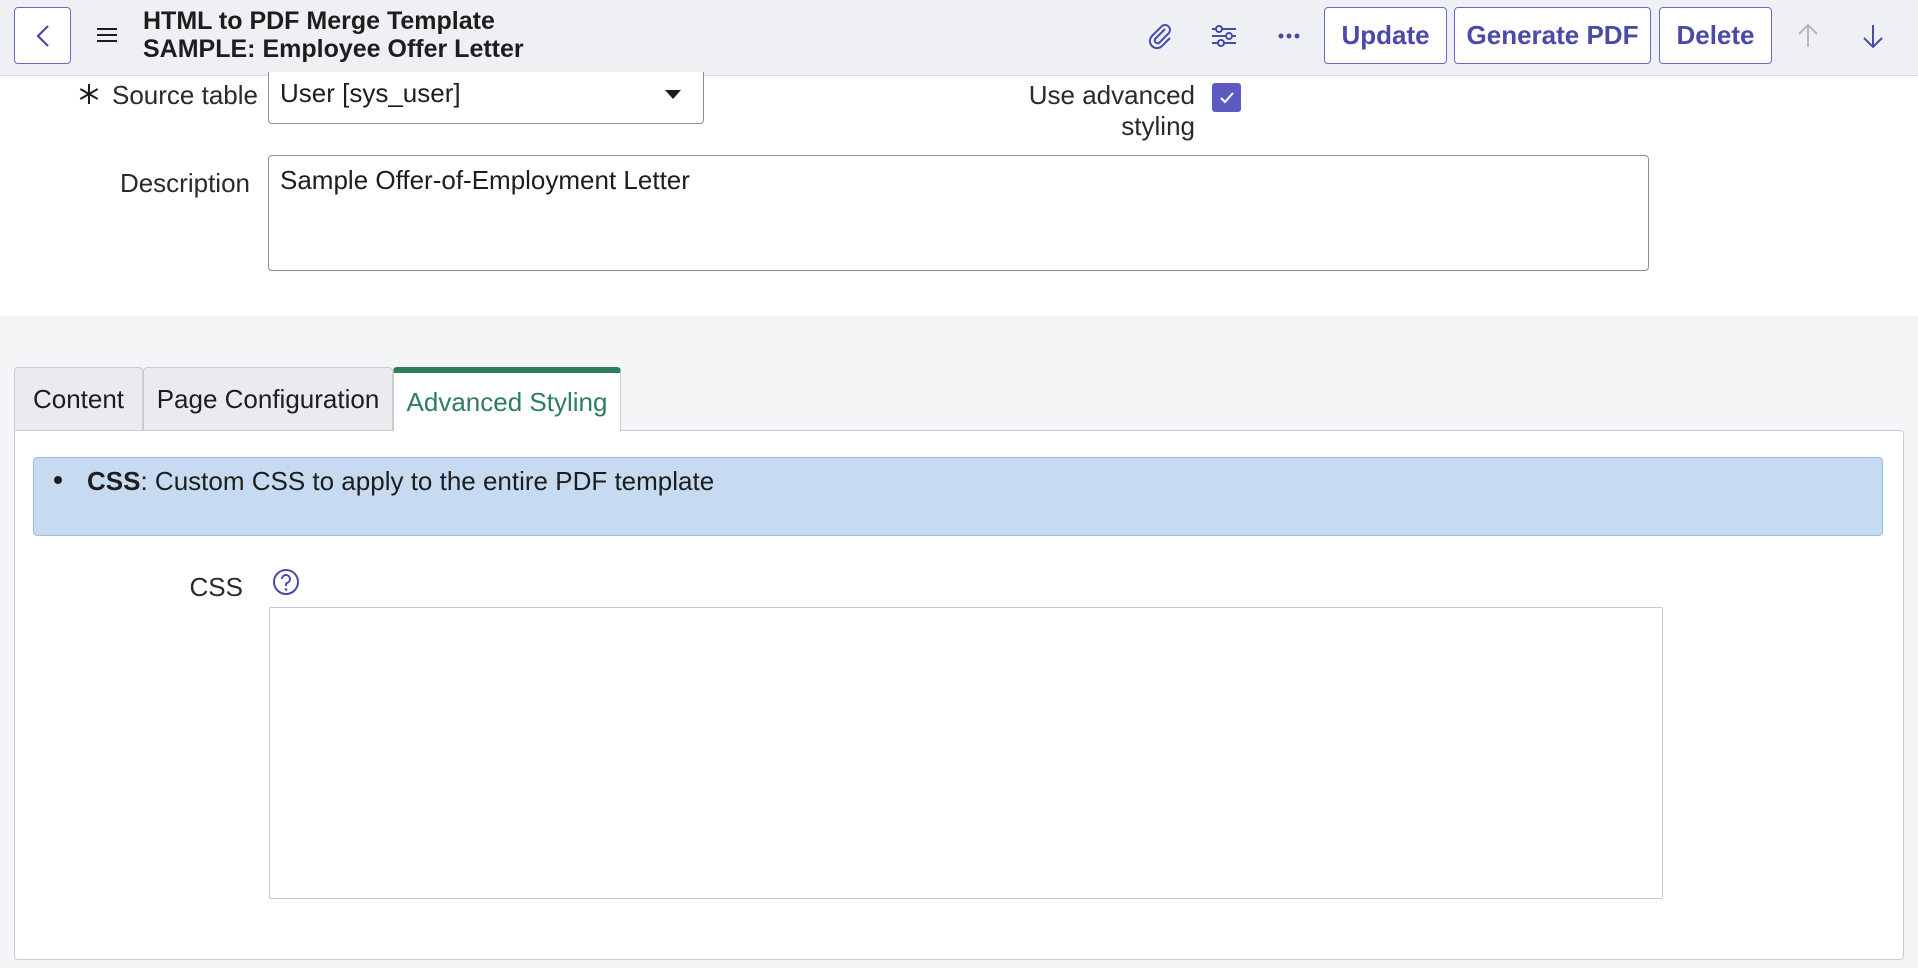  Describe the element at coordinates (673, 94) in the screenshot. I see `caret-down-icon` at that location.